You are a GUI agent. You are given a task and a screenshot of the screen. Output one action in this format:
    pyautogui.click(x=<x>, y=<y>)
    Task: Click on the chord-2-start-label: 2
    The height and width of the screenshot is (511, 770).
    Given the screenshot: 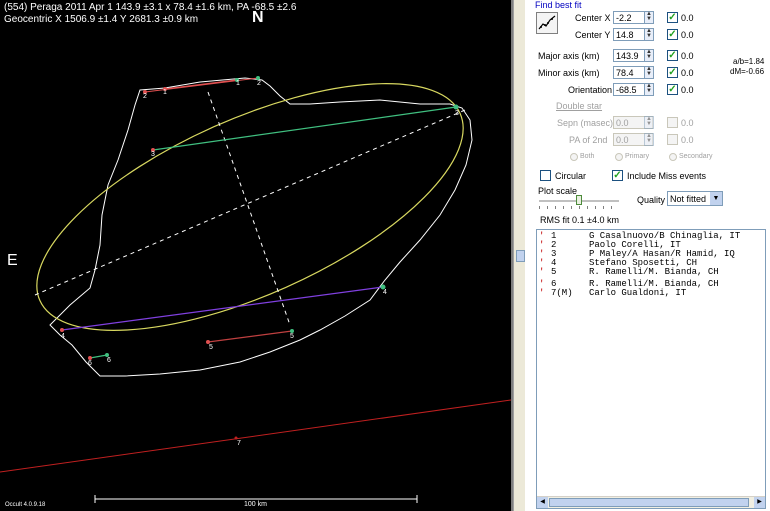 What is the action you would take?
    pyautogui.click(x=145, y=96)
    